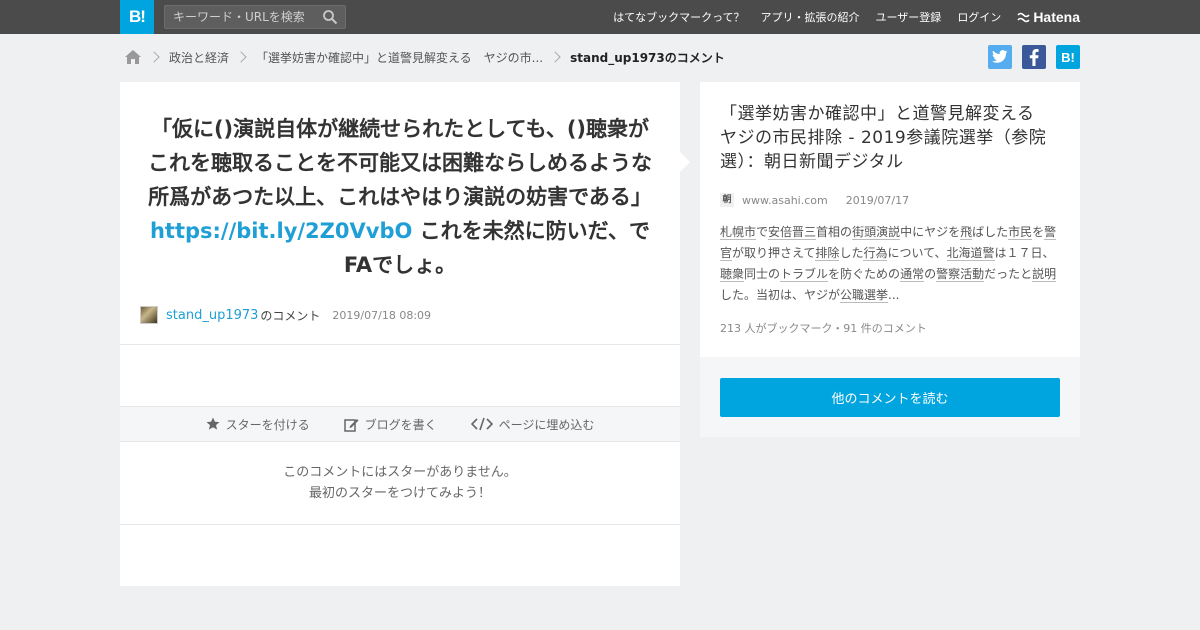 The image size is (1200, 630). What do you see at coordinates (732, 274) in the screenshot?
I see `keyword-link: 聴衆` at bounding box center [732, 274].